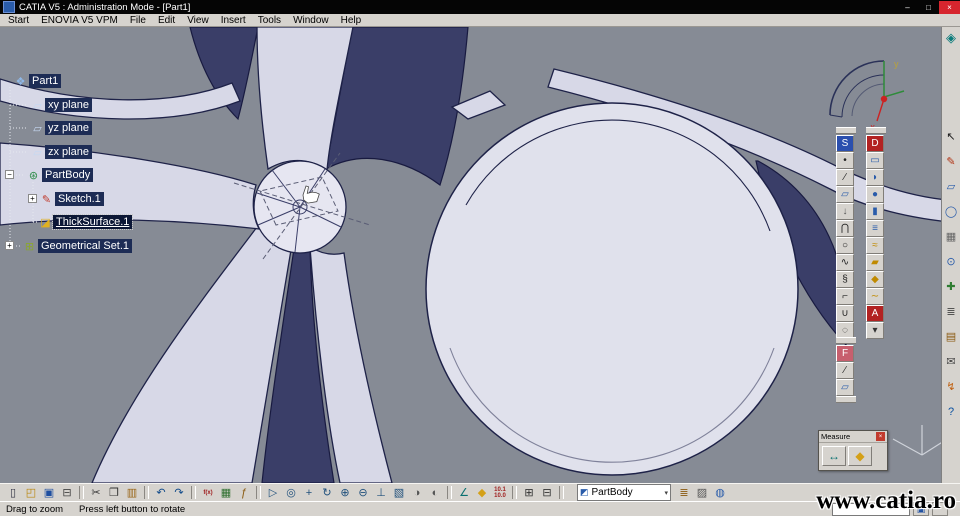 This screenshot has width=960, height=516. I want to click on knowledge-button: ƒ, so click(244, 492).